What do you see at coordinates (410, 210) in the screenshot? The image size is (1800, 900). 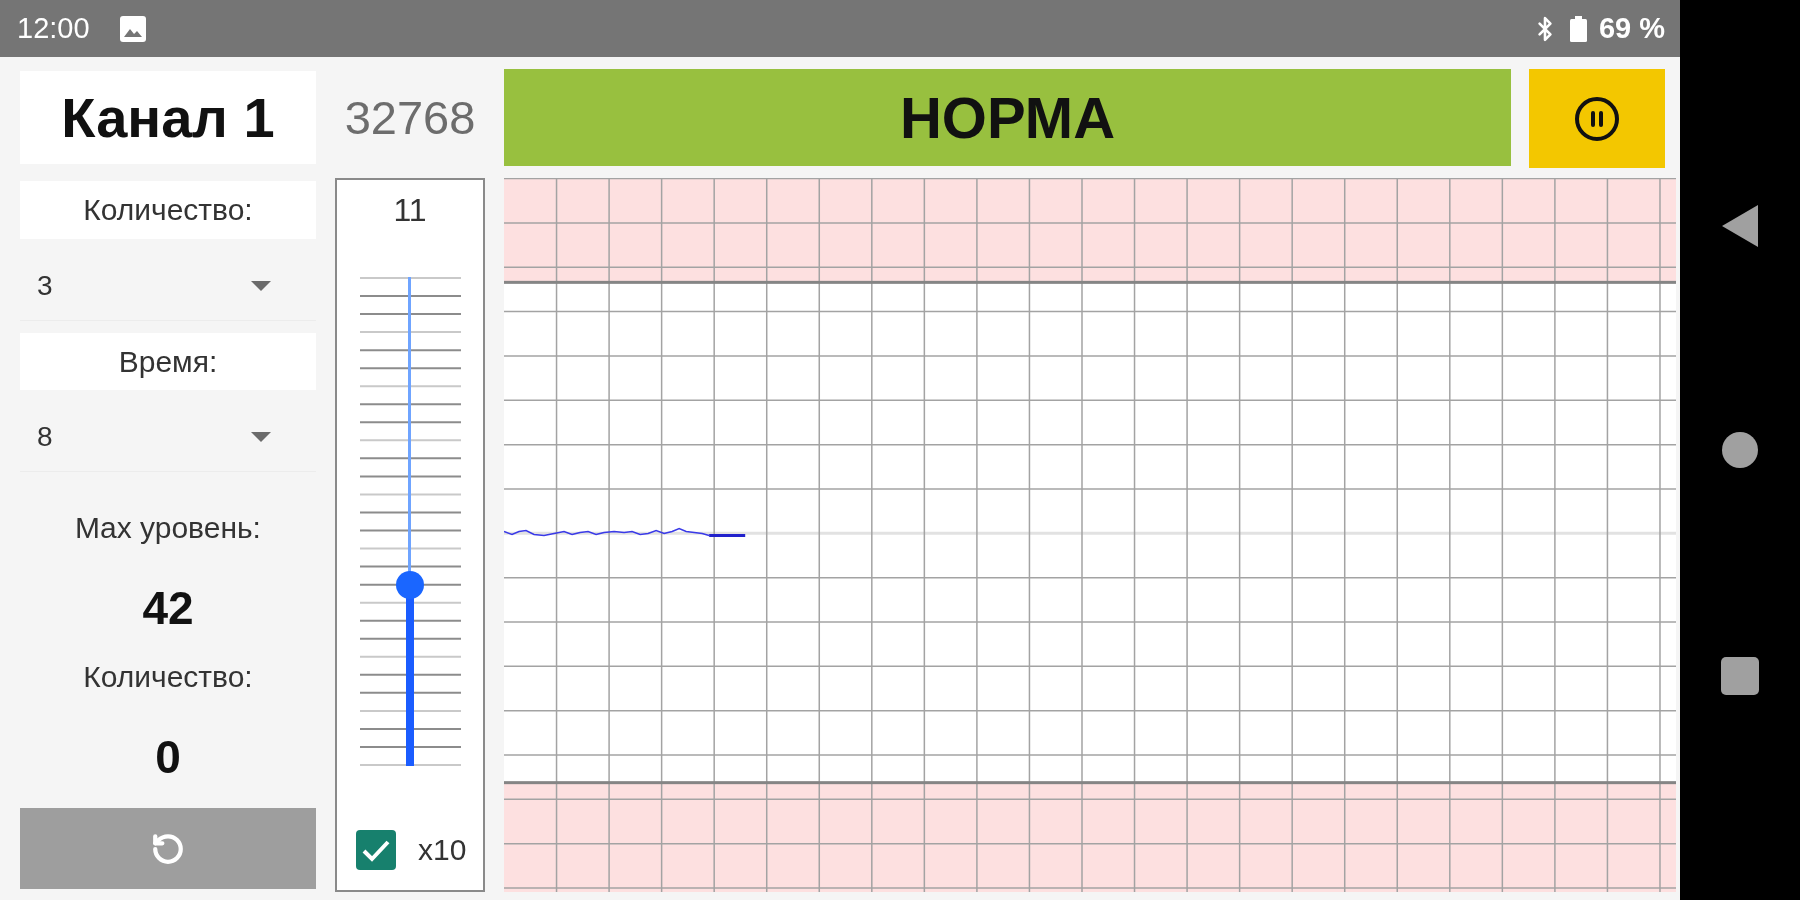 I see `gain-reading: 11` at bounding box center [410, 210].